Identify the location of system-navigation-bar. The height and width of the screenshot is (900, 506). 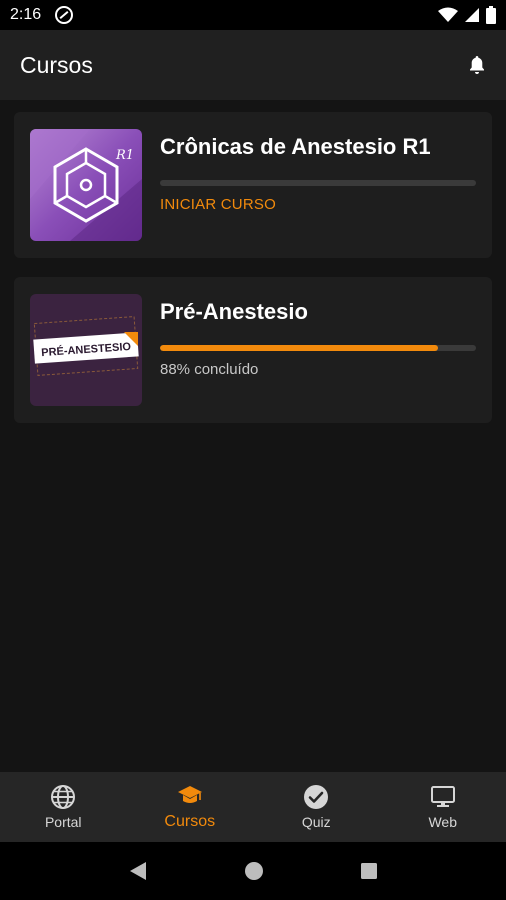
(253, 871).